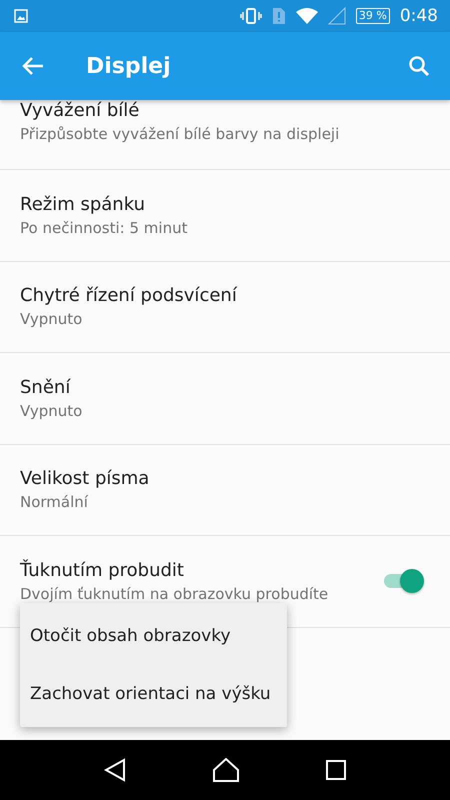  I want to click on setting-summary: Dvojím ťuknutím na obrazovku probudíte, so click(175, 593).